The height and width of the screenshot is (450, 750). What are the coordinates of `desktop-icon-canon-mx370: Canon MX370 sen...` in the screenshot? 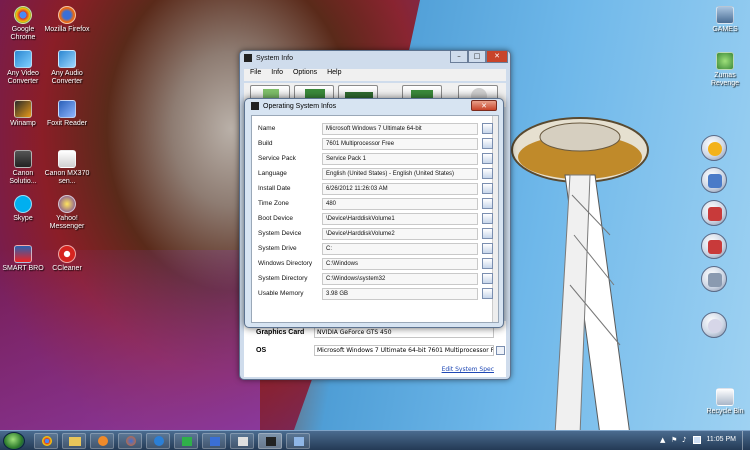 It's located at (67, 168).